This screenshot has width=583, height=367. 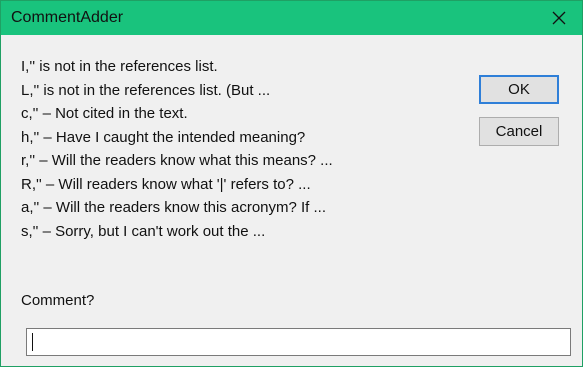 I want to click on comment-label: Comment?, so click(x=58, y=300).